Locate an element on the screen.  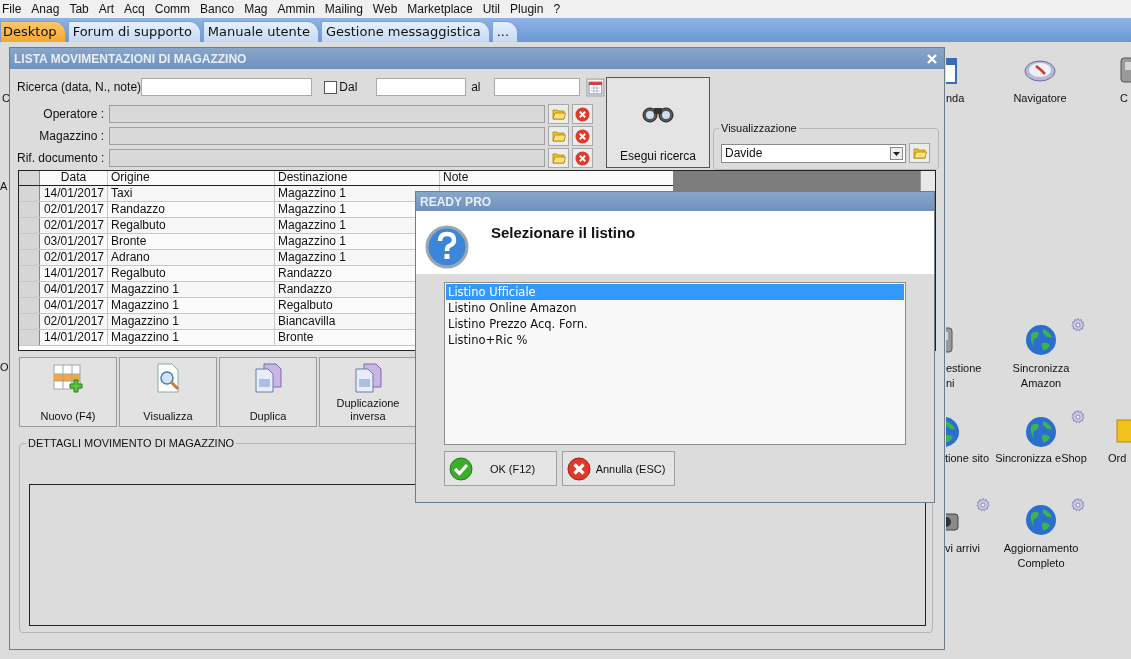
table-cell: 04/01/2017 is located at coordinates (74, 289).